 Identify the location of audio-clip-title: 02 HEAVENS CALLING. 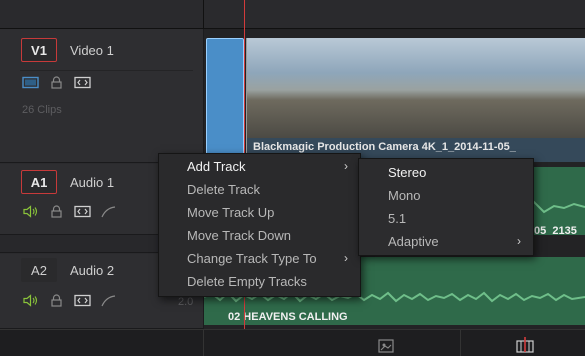
(288, 317).